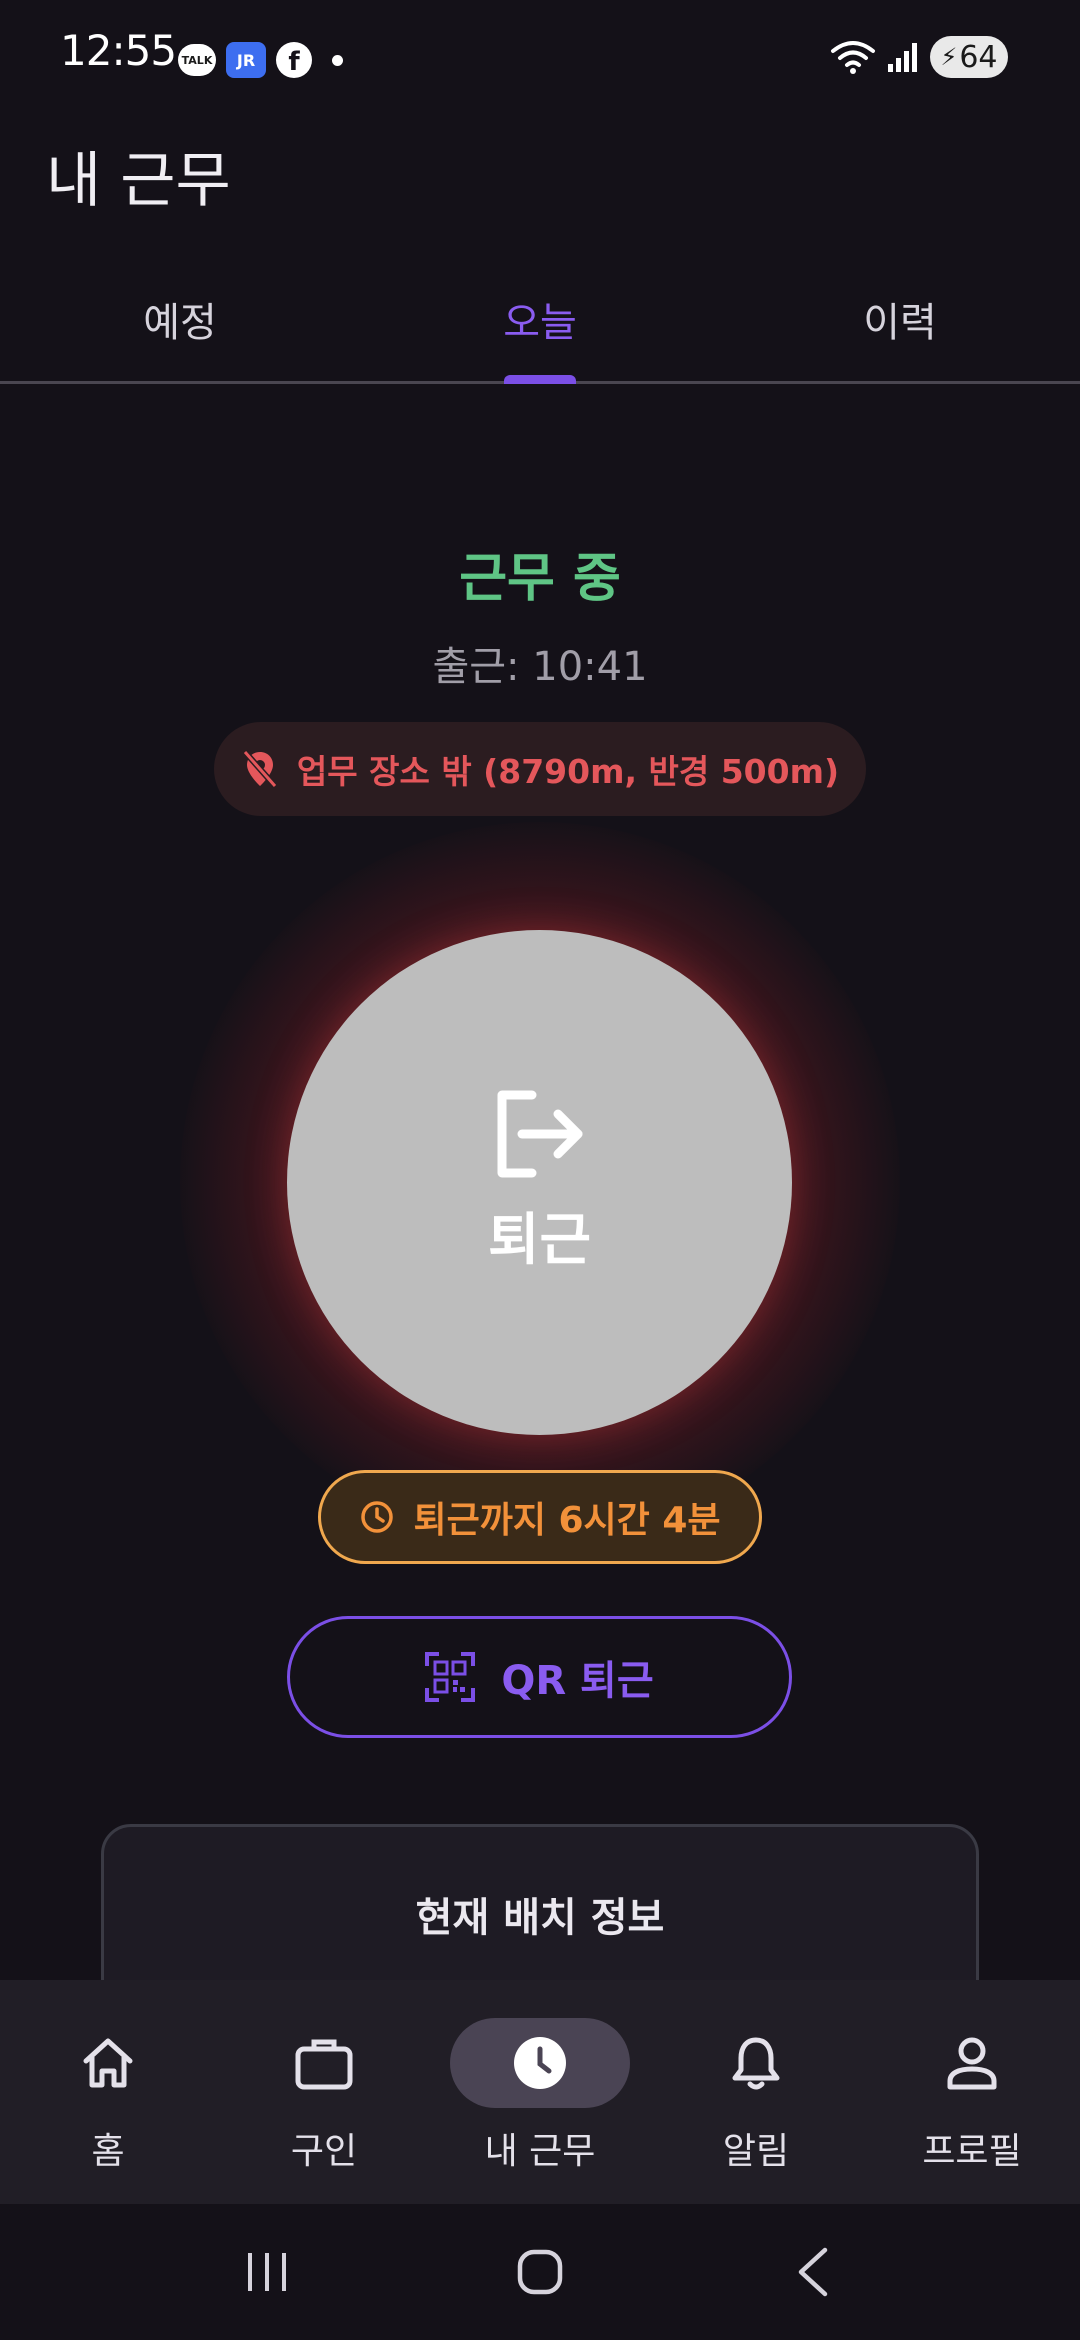 This screenshot has width=1080, height=2340. What do you see at coordinates (949, 57) in the screenshot?
I see `charging-bolt-icon: ⚡` at bounding box center [949, 57].